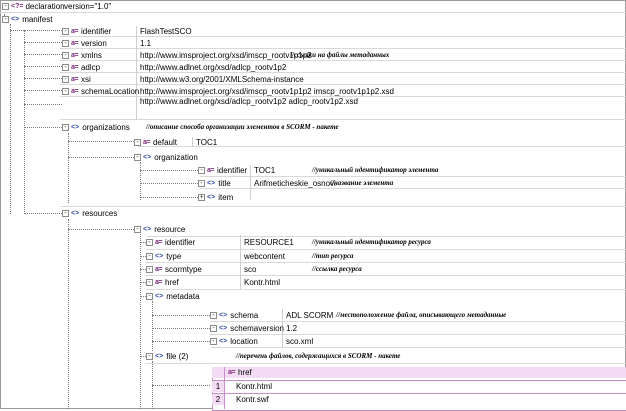 The width and height of the screenshot is (626, 411). What do you see at coordinates (110, 91) in the screenshot?
I see `attr-name: schemaLocation` at bounding box center [110, 91].